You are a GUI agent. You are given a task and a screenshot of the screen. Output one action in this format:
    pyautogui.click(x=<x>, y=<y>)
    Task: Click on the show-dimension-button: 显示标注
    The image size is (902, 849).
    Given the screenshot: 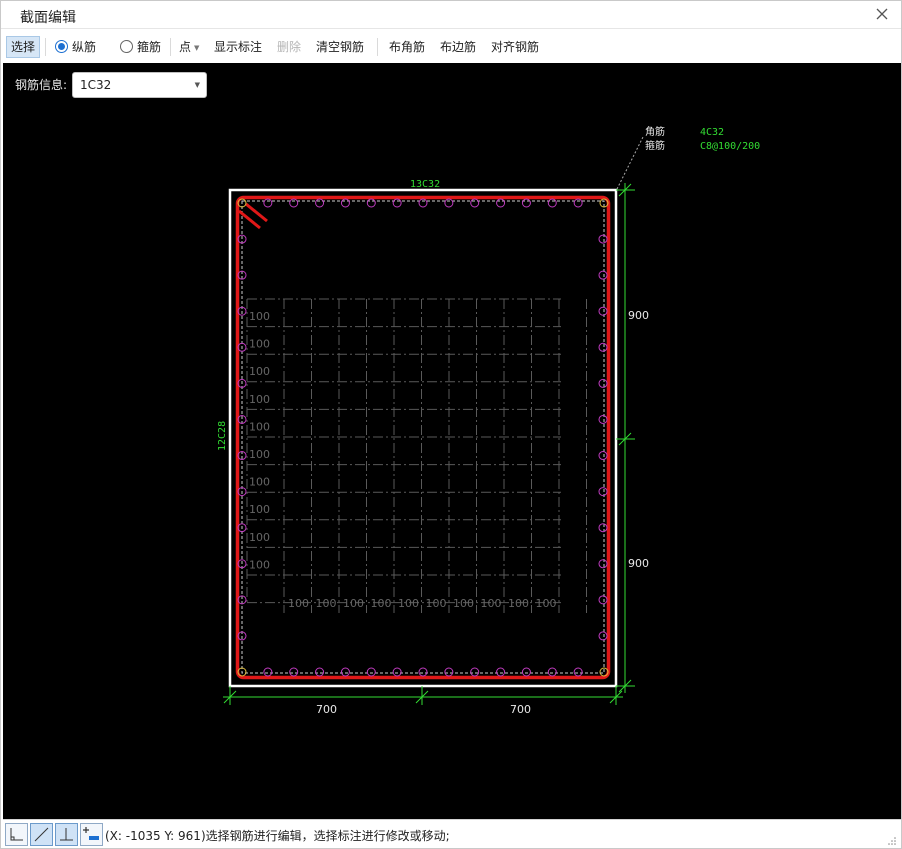 What is the action you would take?
    pyautogui.click(x=238, y=47)
    